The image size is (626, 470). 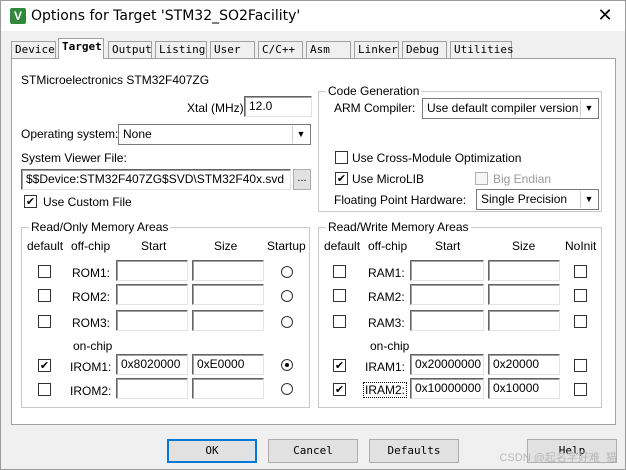 What do you see at coordinates (228, 294) in the screenshot?
I see `rom2-size-input` at bounding box center [228, 294].